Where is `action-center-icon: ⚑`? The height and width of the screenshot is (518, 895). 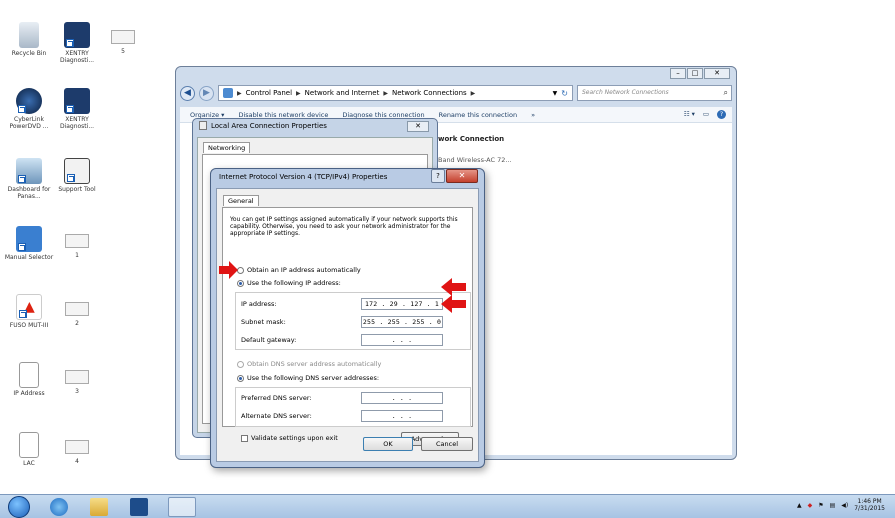 action-center-icon: ⚑ is located at coordinates (820, 505).